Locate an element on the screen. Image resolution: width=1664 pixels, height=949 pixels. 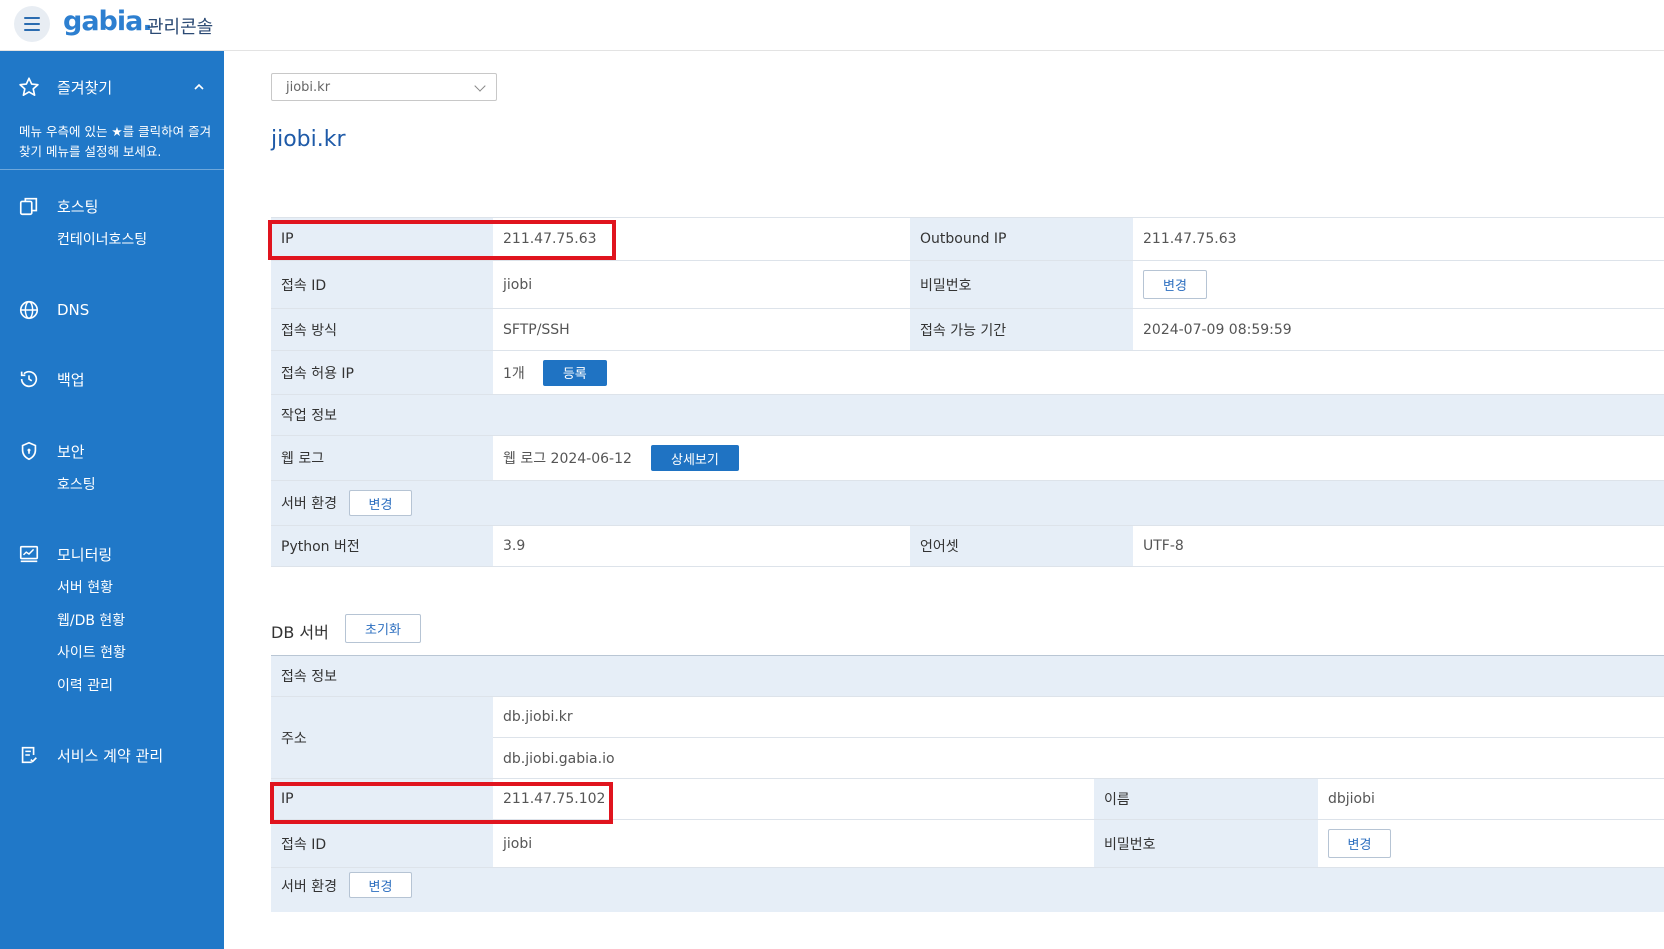
db-change-env-button: 변경 is located at coordinates (380, 885).